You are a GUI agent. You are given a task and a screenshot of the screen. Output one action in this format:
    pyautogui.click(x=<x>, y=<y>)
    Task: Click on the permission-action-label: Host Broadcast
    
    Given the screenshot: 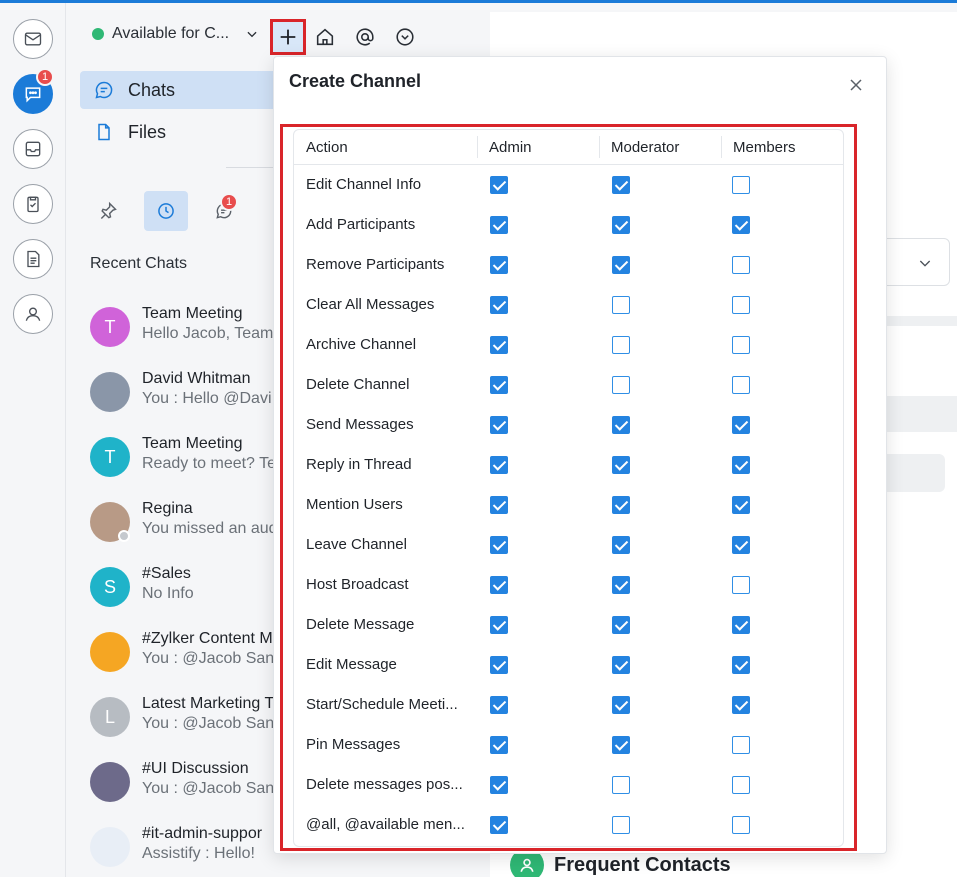 What is the action you would take?
    pyautogui.click(x=357, y=584)
    